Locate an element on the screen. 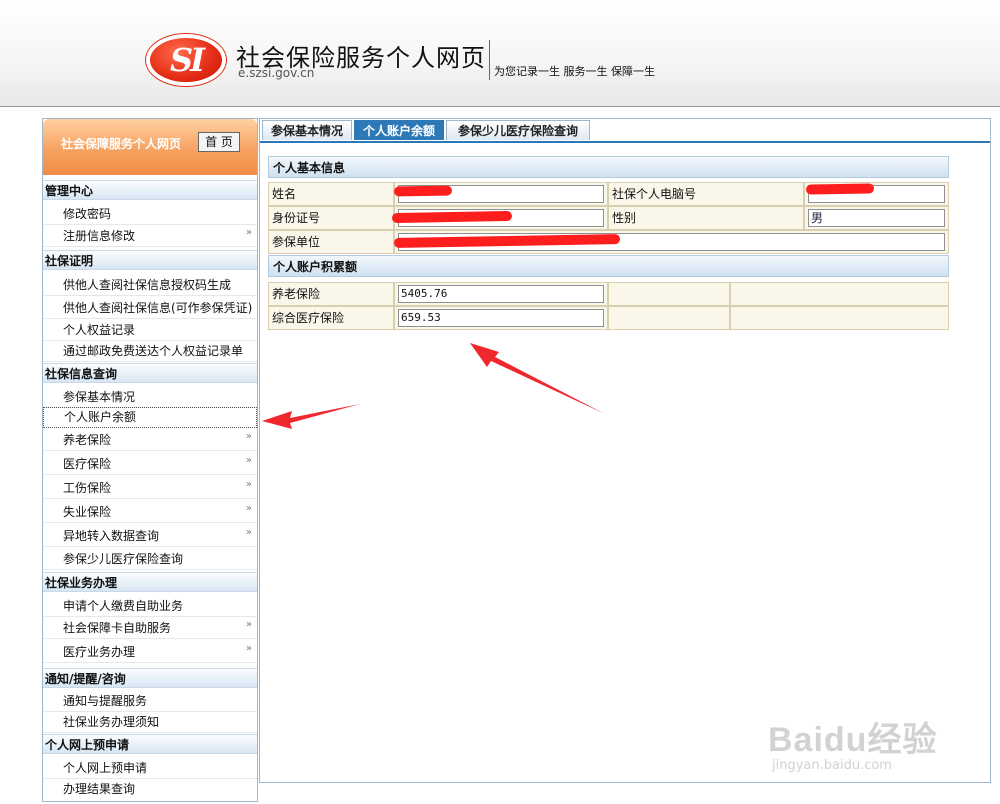 The height and width of the screenshot is (804, 1000). sidebar-section-business: 社保业务办理 is located at coordinates (150, 582).